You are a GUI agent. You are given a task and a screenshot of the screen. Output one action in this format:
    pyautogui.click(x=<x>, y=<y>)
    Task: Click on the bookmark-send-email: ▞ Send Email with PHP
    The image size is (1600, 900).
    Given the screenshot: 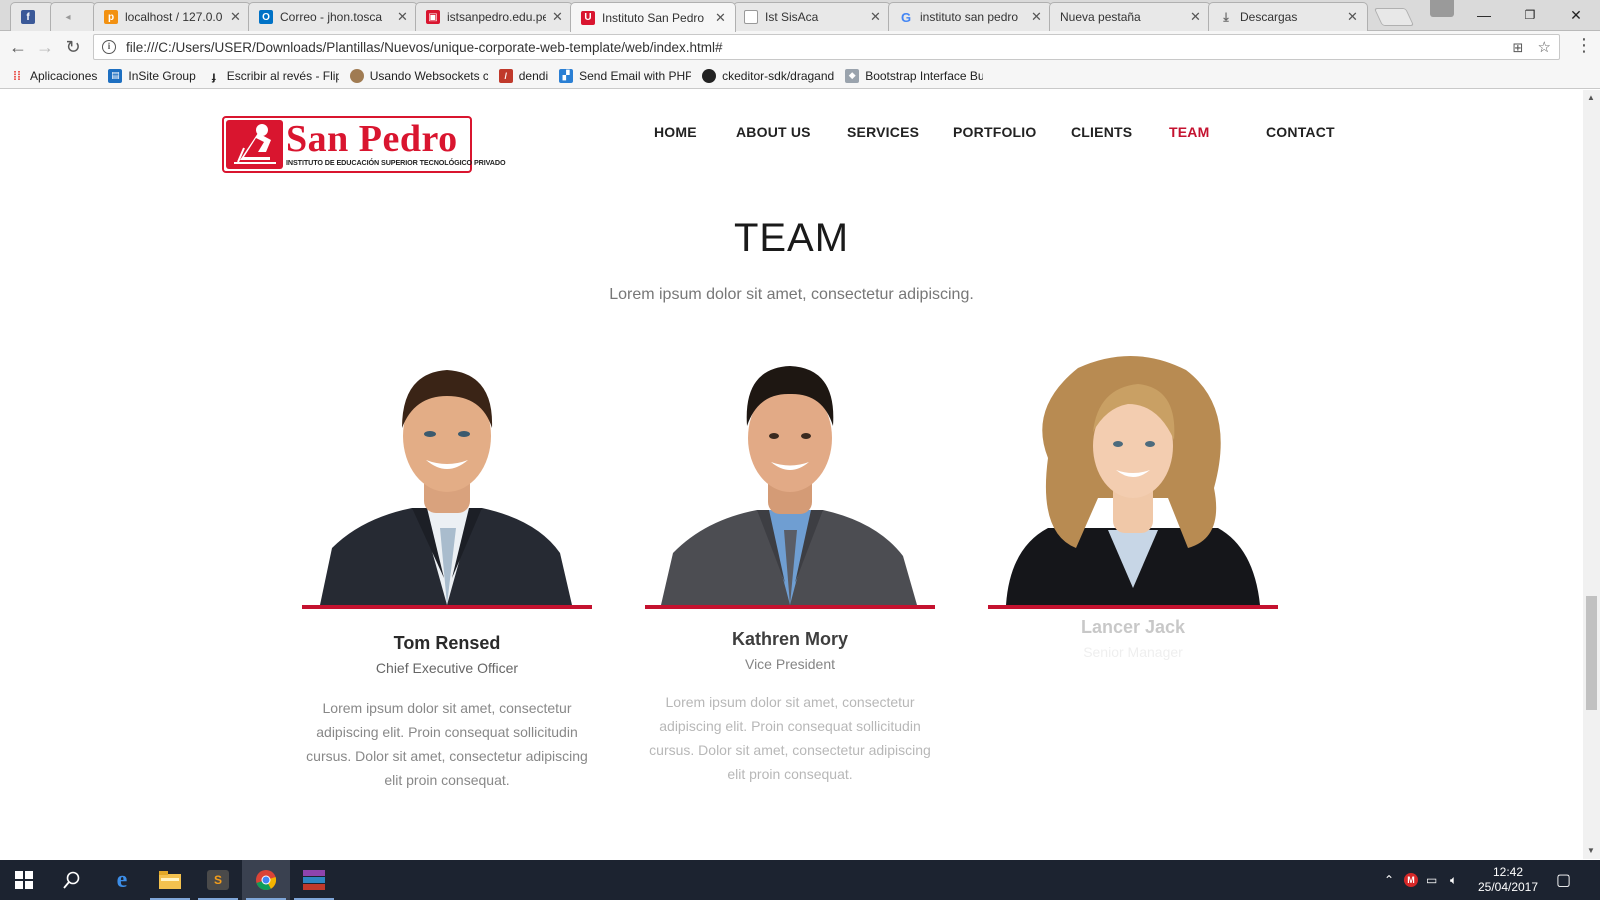 What is the action you would take?
    pyautogui.click(x=625, y=75)
    